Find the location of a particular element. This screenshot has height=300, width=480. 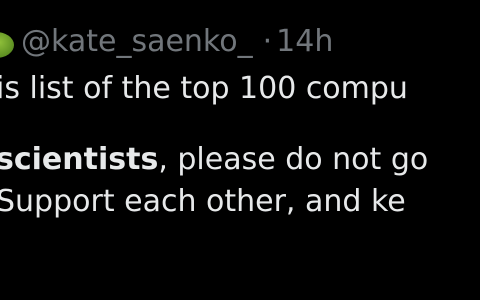

user-handle: @kate_saenko_ is located at coordinates (137, 41).